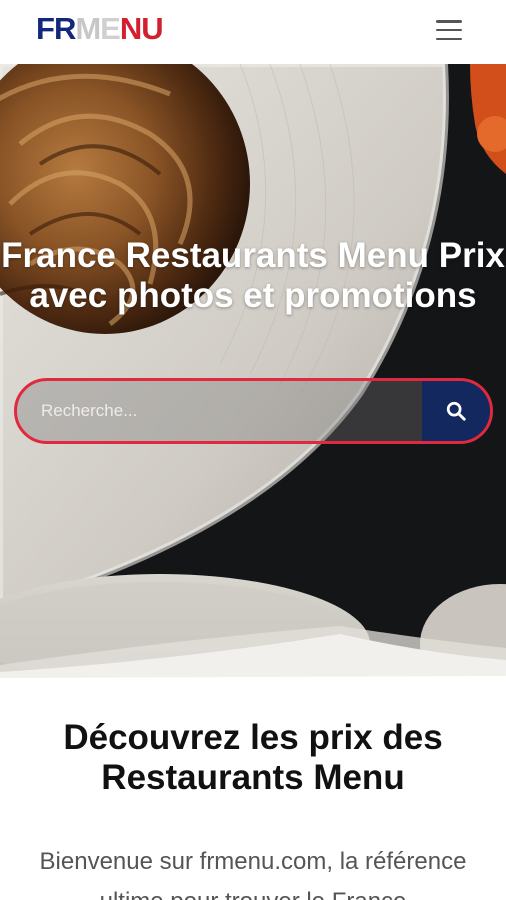  Describe the element at coordinates (219, 411) in the screenshot. I see `search-input` at that location.